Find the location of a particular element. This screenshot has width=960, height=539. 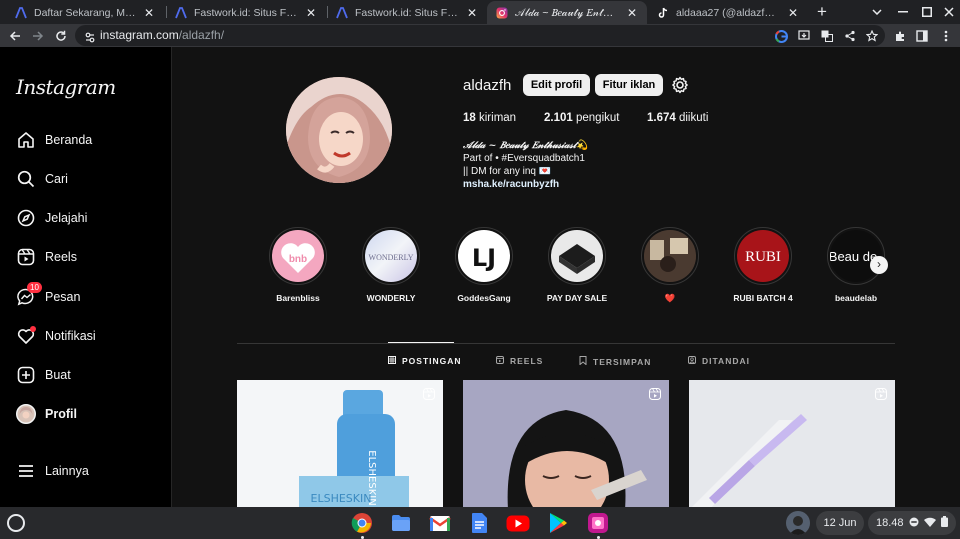

back-icon is located at coordinates (15, 35).